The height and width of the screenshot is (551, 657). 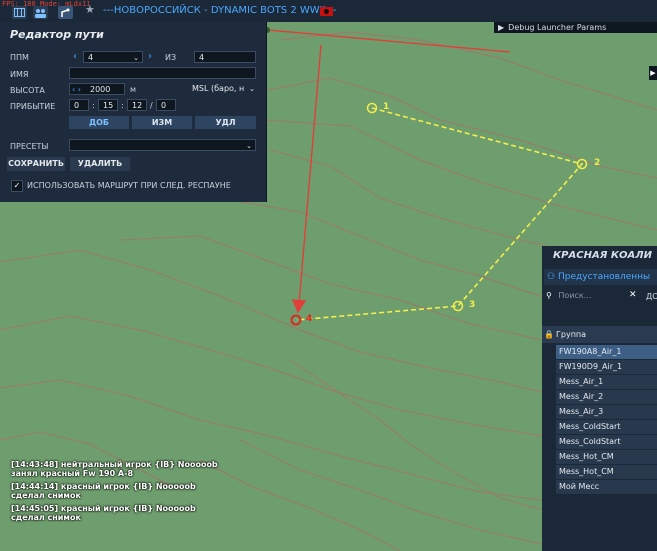 I want to click on map-icon, so click(x=19, y=12).